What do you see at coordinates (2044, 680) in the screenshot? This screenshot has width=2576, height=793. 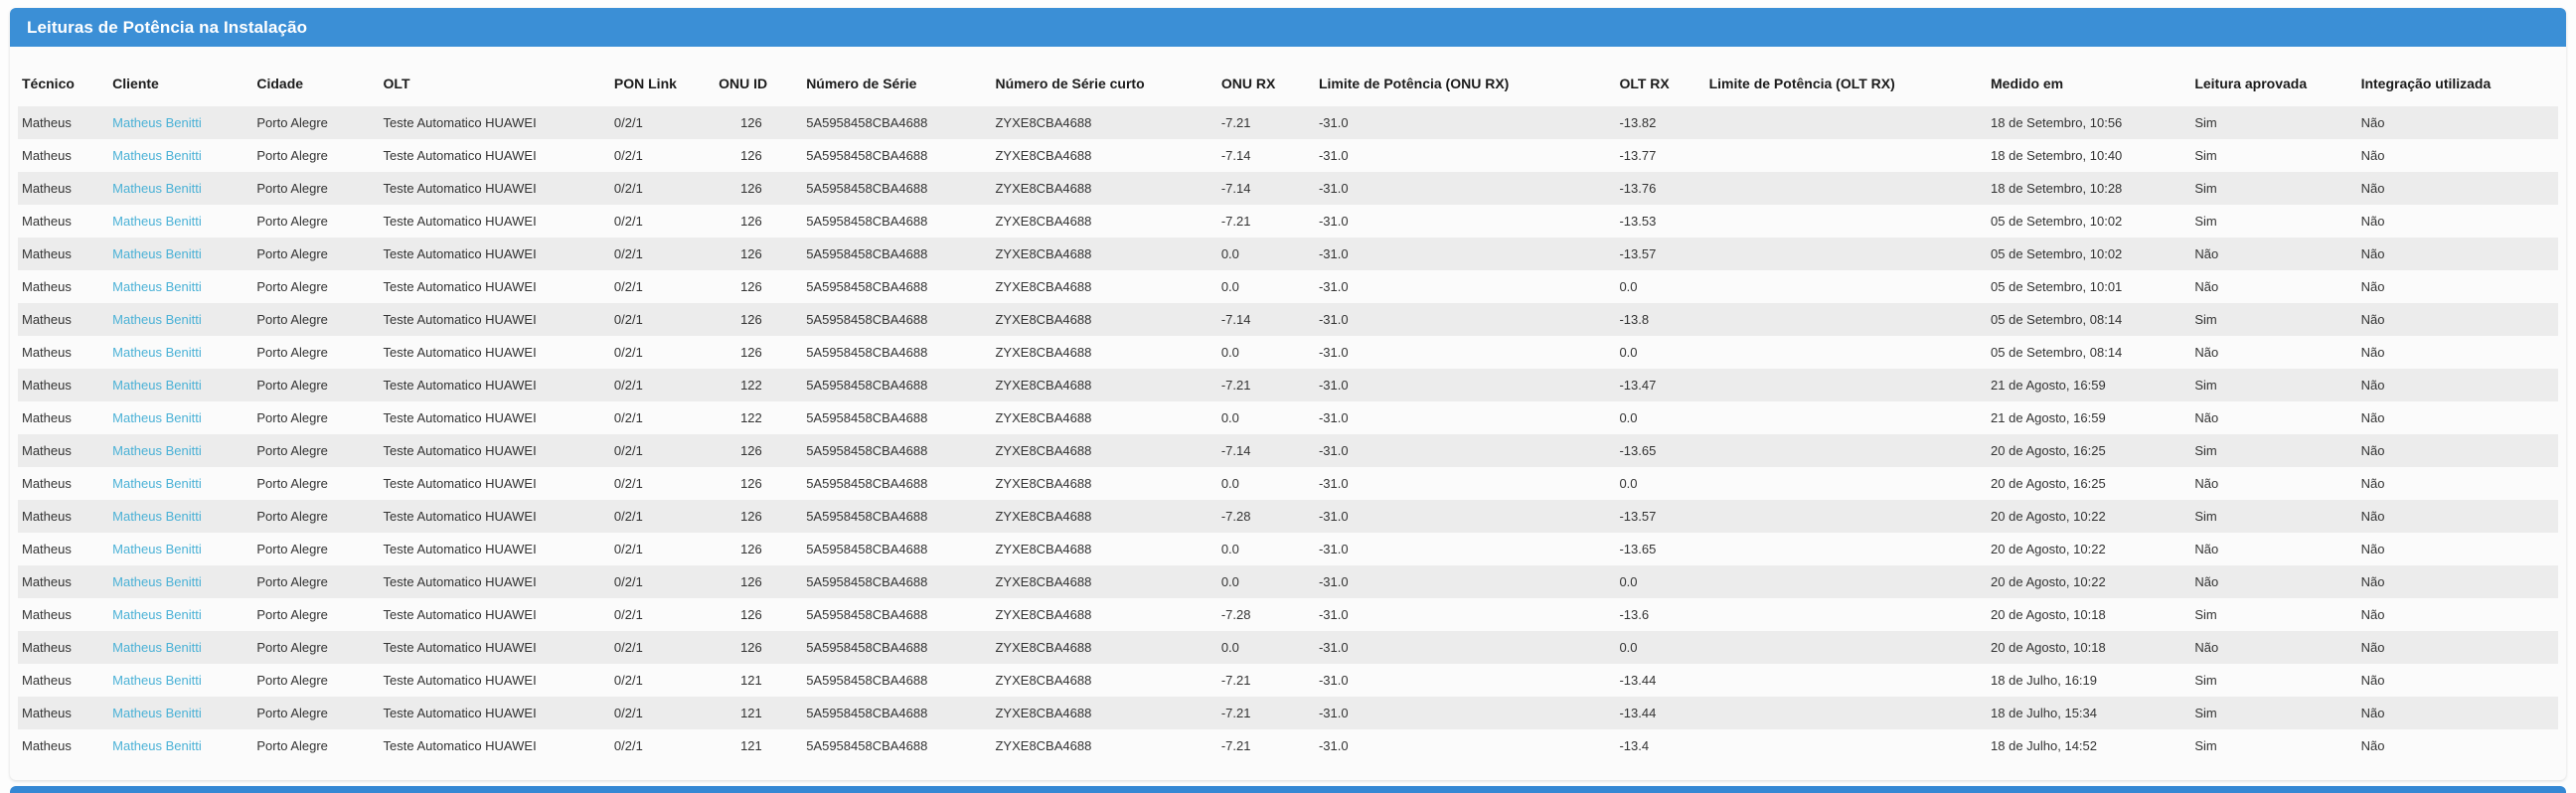 I see `cell-medido_em: 18 de Julho, 16:19` at bounding box center [2044, 680].